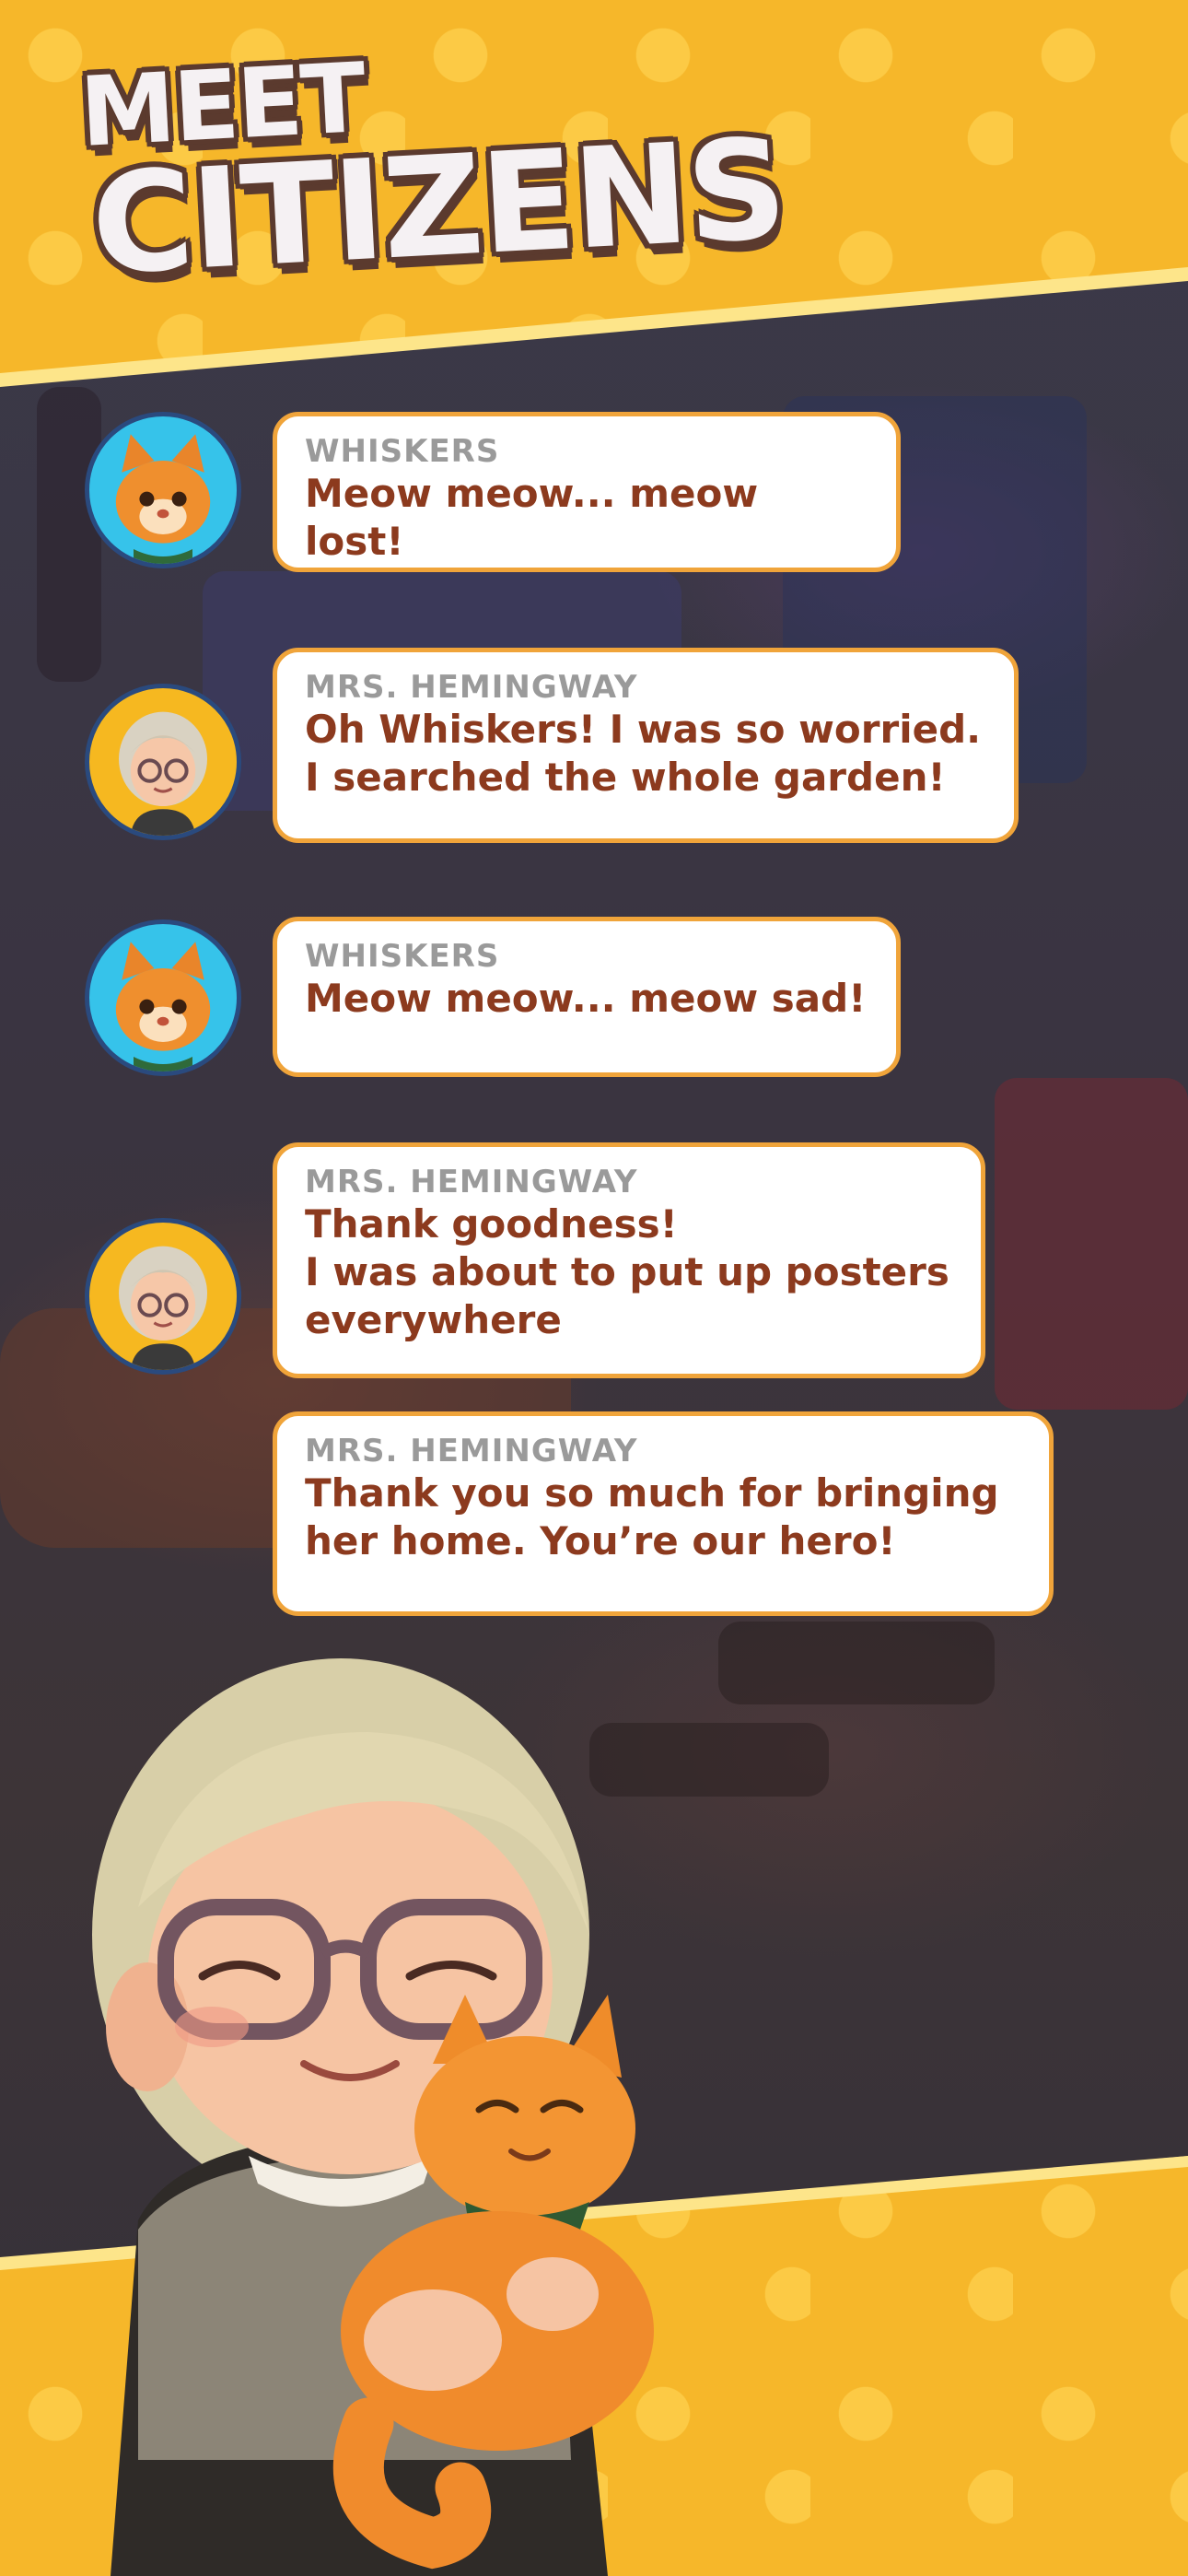 This screenshot has height=2576, width=1188. What do you see at coordinates (532, 517) in the screenshot?
I see `message-text: Meow meow... meow lost!` at bounding box center [532, 517].